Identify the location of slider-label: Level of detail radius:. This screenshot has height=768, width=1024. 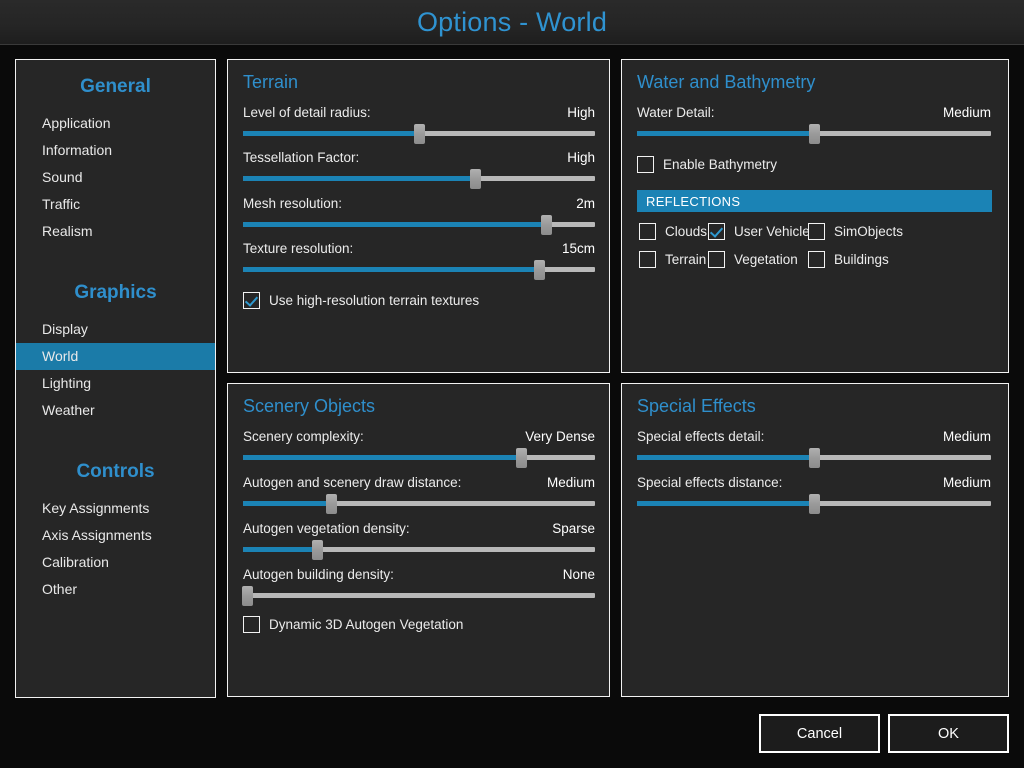
(307, 112).